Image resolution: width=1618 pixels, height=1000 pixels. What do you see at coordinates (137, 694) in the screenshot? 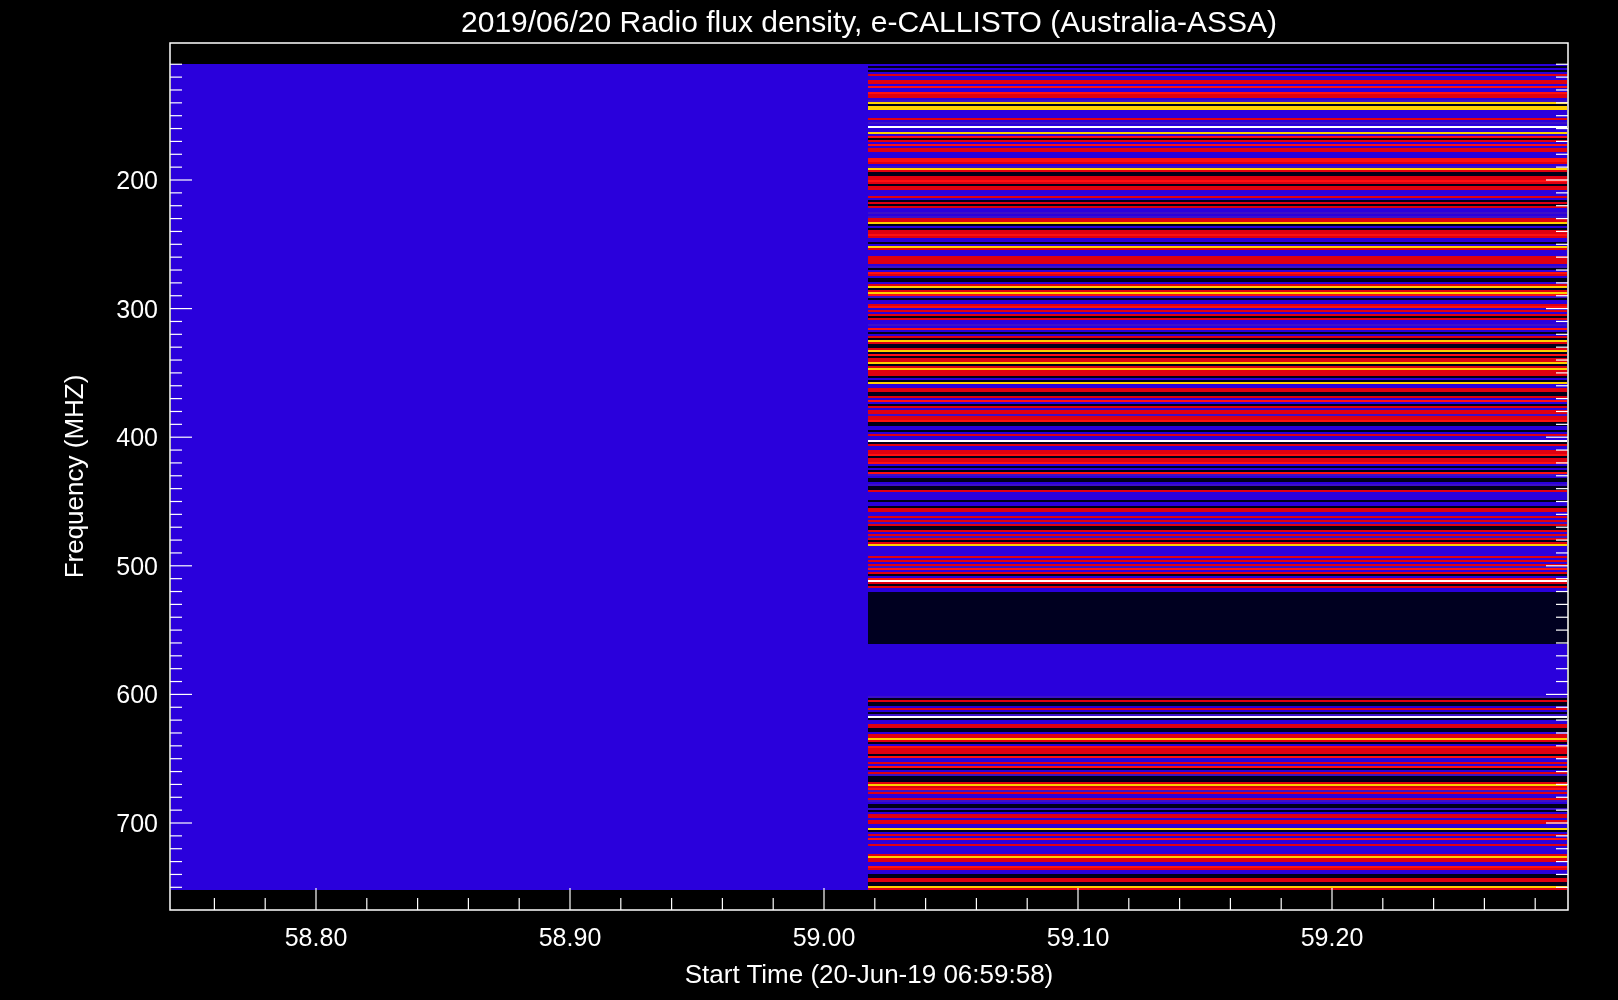
I see `y-tick-label: 600` at bounding box center [137, 694].